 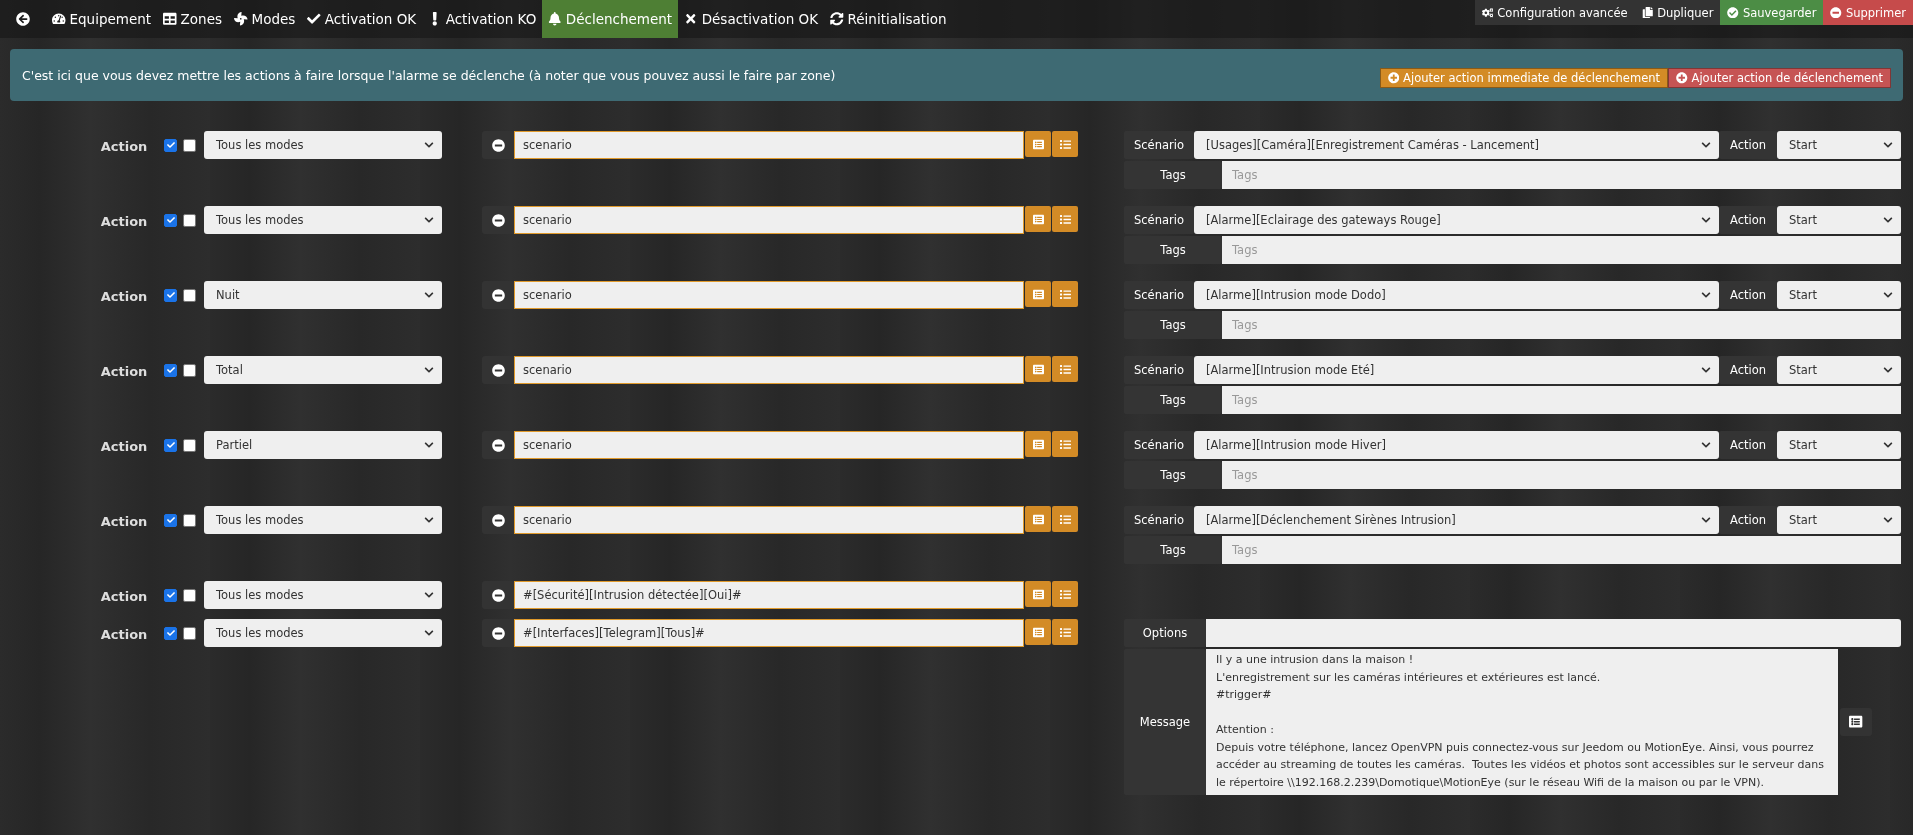 What do you see at coordinates (1456, 445) in the screenshot?
I see `scenario-select: [Alarme][Intrusion mode Hiver]` at bounding box center [1456, 445].